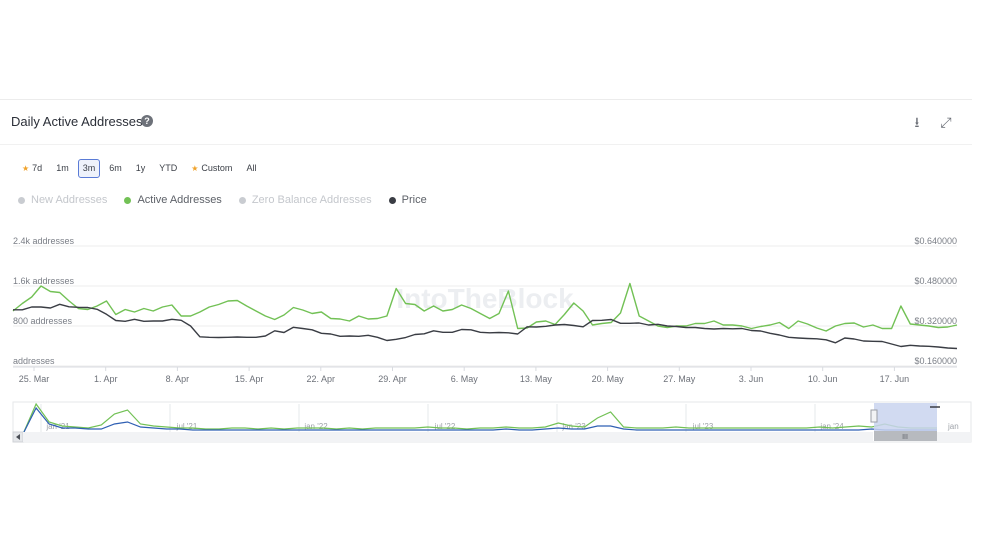 This screenshot has height=554, width=984. Describe the element at coordinates (44, 241) in the screenshot. I see `y-left-tick-label: 2.4k addresses` at that location.